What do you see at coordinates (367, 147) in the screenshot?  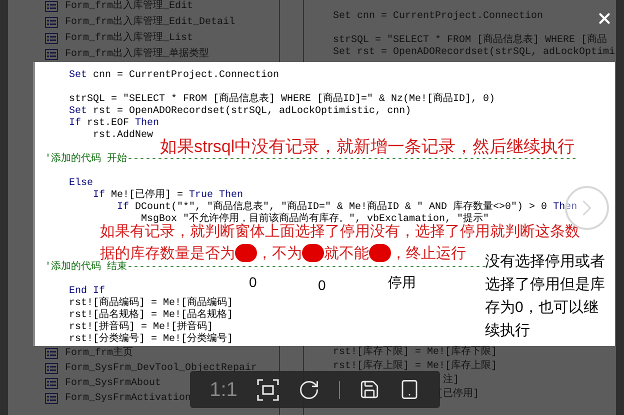 I see `annotation-text: 如果strsql中没有记录，就新增一条记录，然后继续执行` at bounding box center [367, 147].